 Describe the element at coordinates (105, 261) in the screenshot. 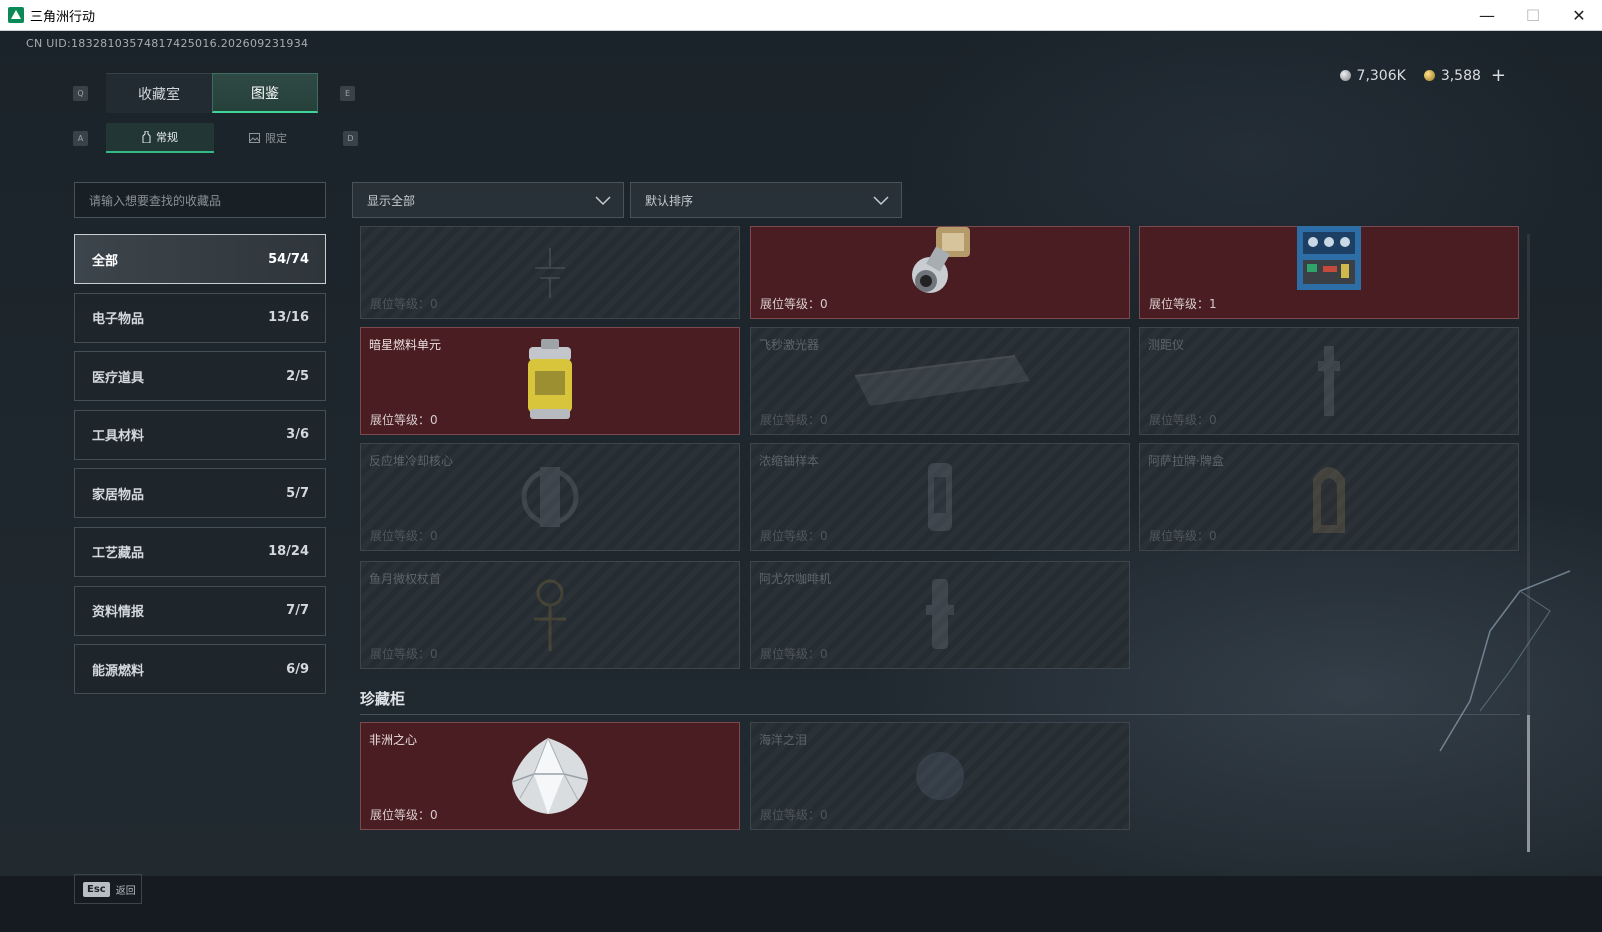

I see `category-label: 全部` at that location.